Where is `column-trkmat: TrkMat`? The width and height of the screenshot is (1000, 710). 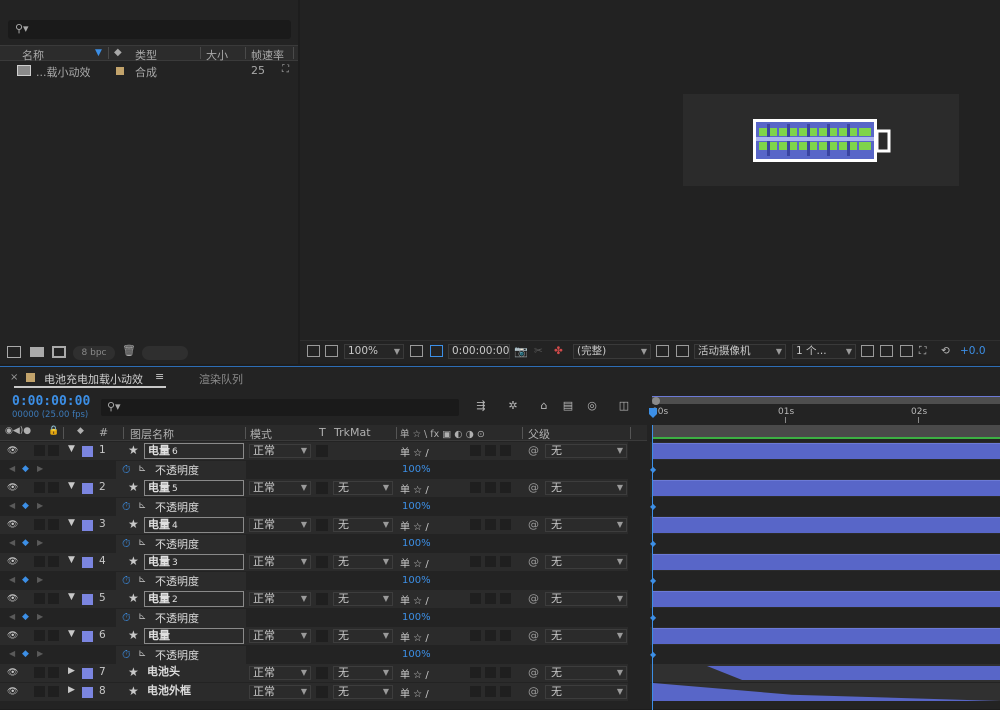
column-trkmat: TrkMat is located at coordinates (352, 432).